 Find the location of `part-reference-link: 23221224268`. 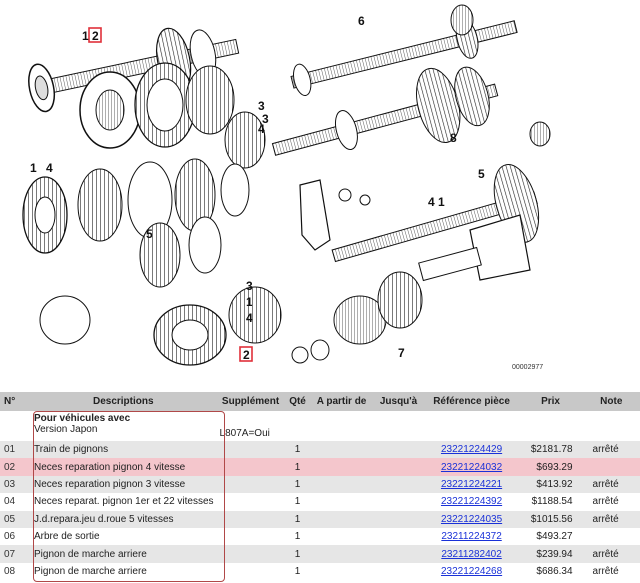

part-reference-link: 23221224268 is located at coordinates (471, 571).